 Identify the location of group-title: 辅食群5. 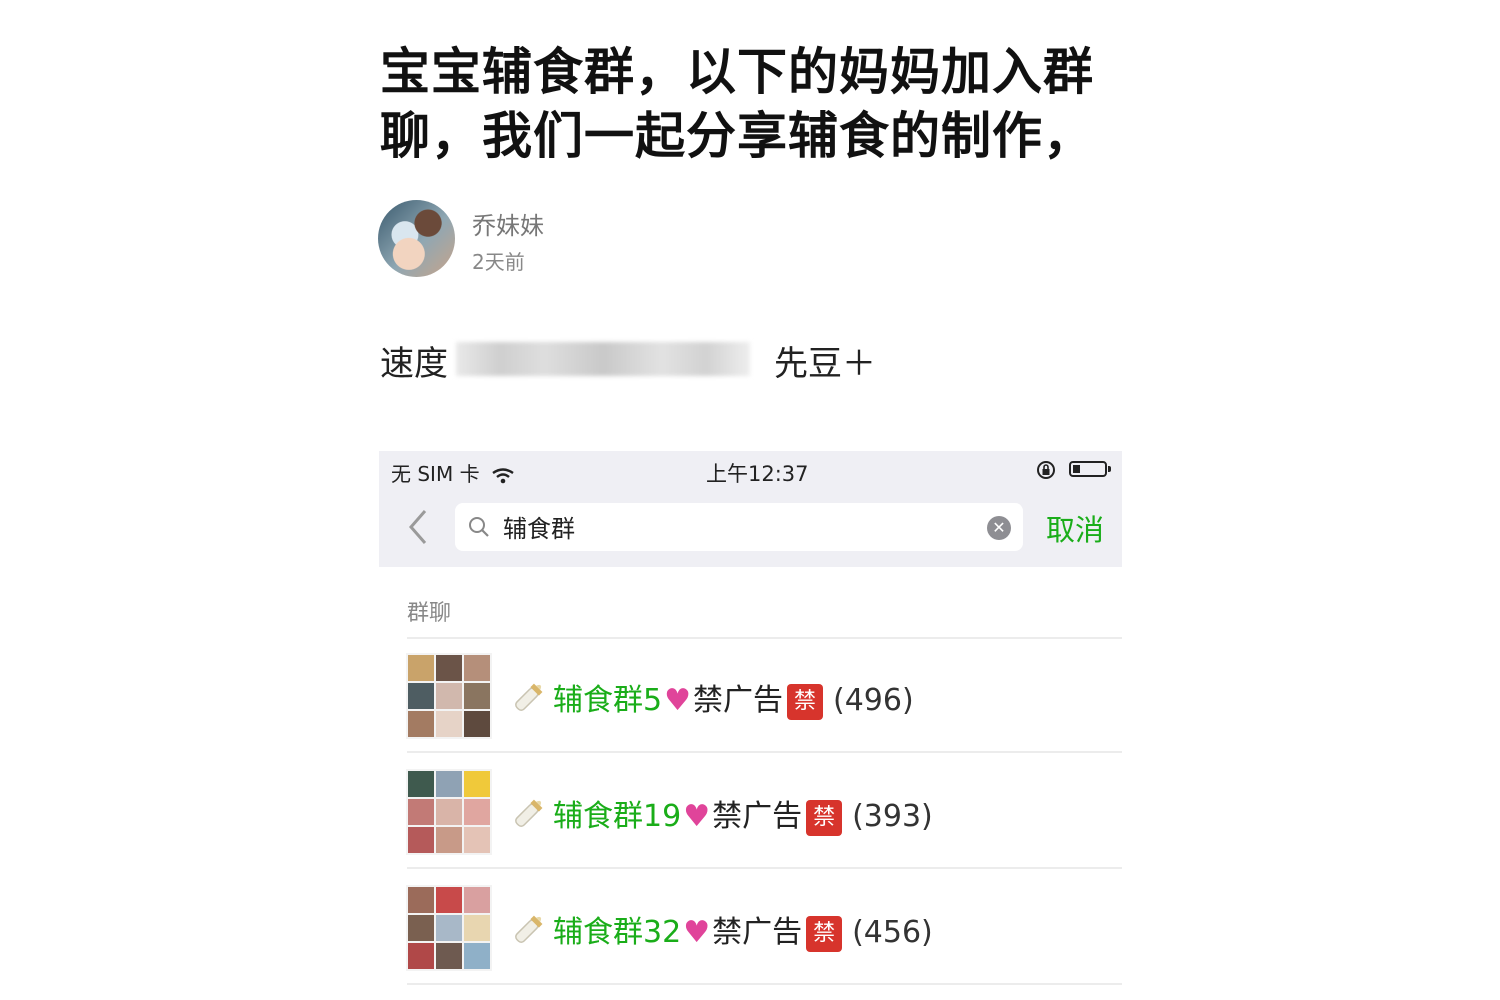
(608, 700).